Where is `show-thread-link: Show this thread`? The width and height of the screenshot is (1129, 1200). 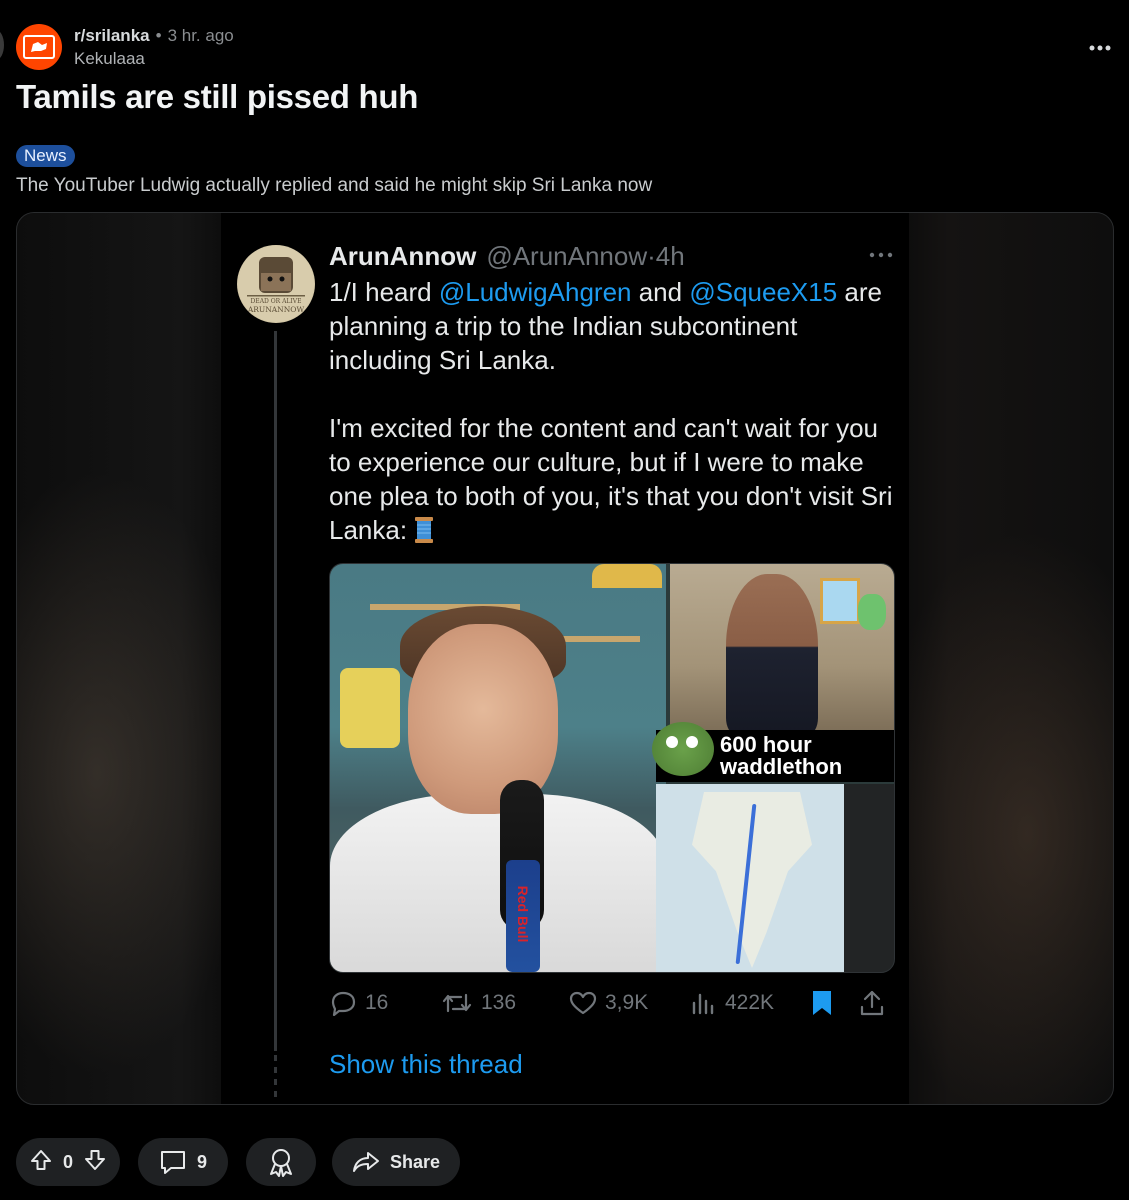 show-thread-link: Show this thread is located at coordinates (426, 1064).